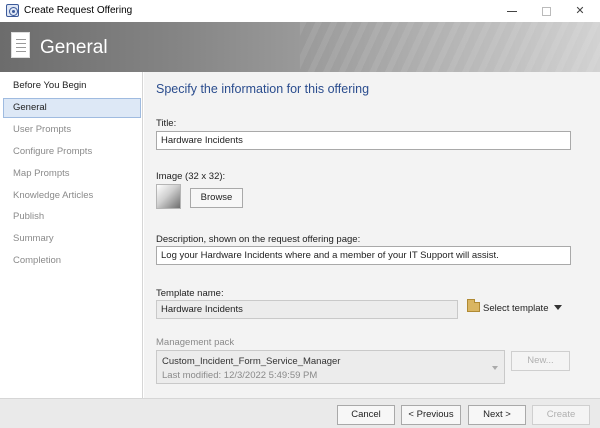 This screenshot has width=600, height=428. What do you see at coordinates (168, 196) in the screenshot?
I see `image-preview` at bounding box center [168, 196].